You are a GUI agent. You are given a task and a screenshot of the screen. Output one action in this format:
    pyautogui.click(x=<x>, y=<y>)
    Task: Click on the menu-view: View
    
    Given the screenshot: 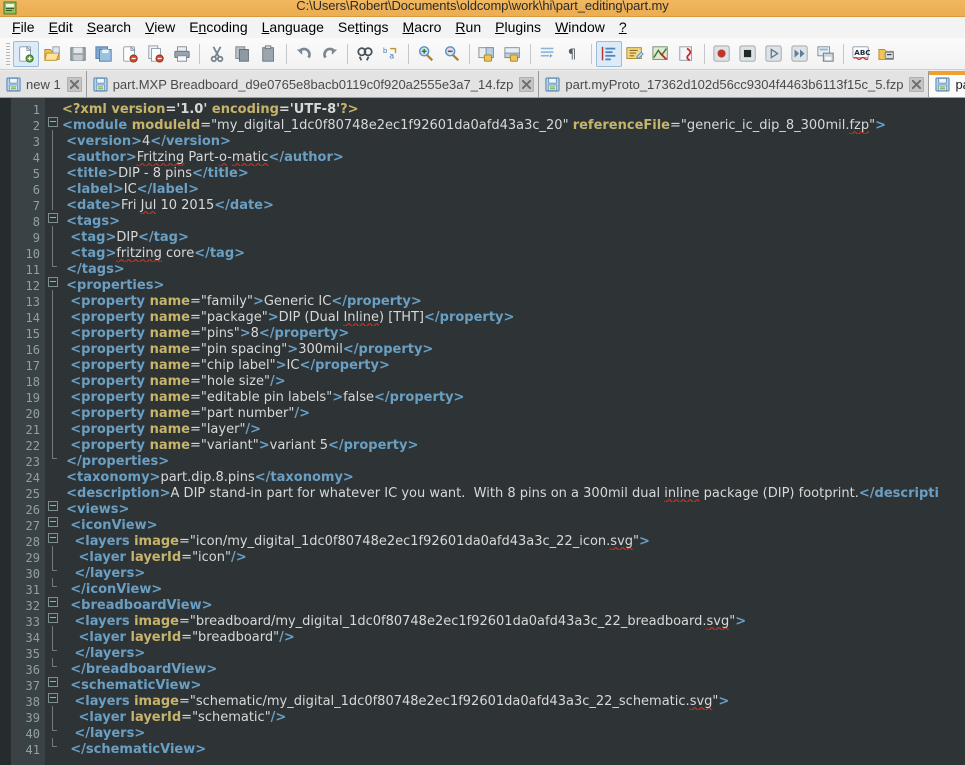 What is the action you would take?
    pyautogui.click(x=160, y=27)
    